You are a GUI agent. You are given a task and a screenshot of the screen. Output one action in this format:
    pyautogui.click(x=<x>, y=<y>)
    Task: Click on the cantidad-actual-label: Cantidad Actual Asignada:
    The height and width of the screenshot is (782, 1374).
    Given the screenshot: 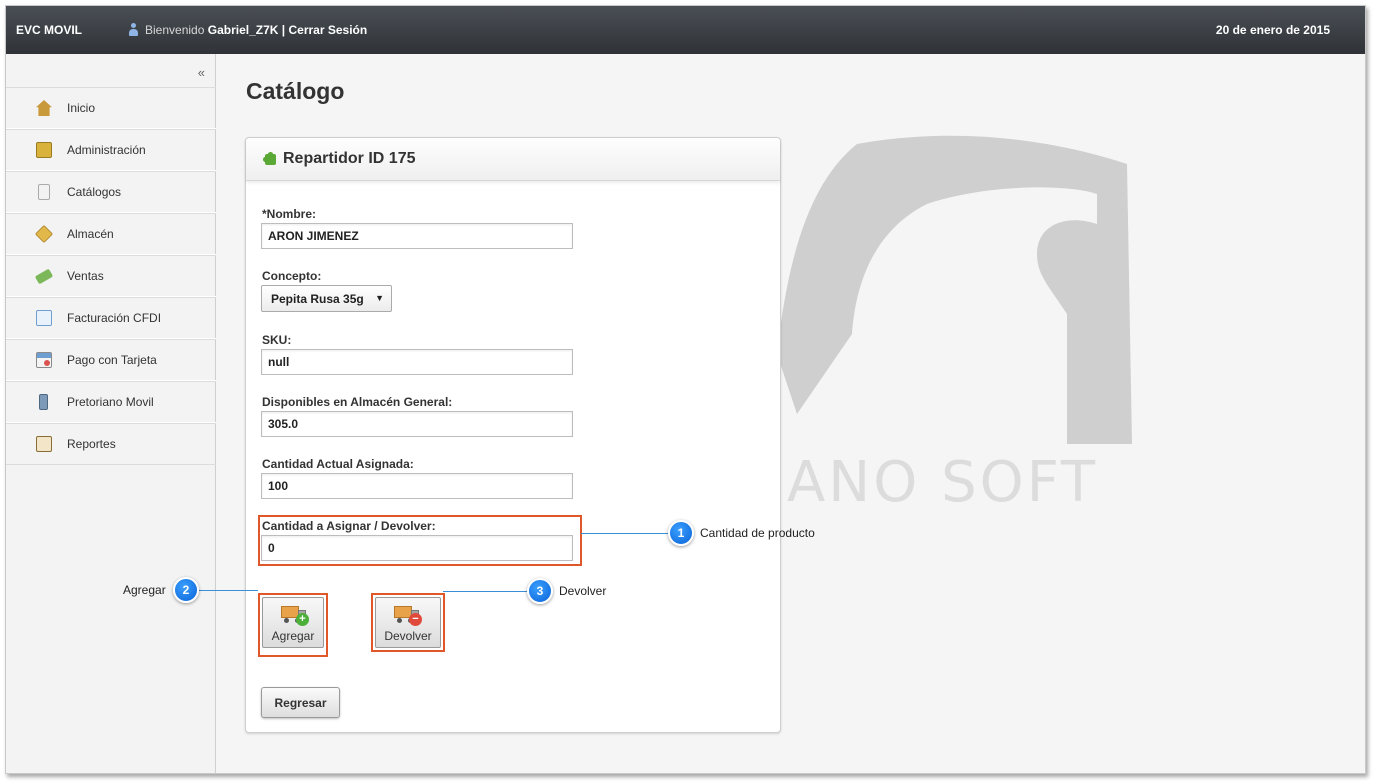 What is the action you would take?
    pyautogui.click(x=338, y=464)
    